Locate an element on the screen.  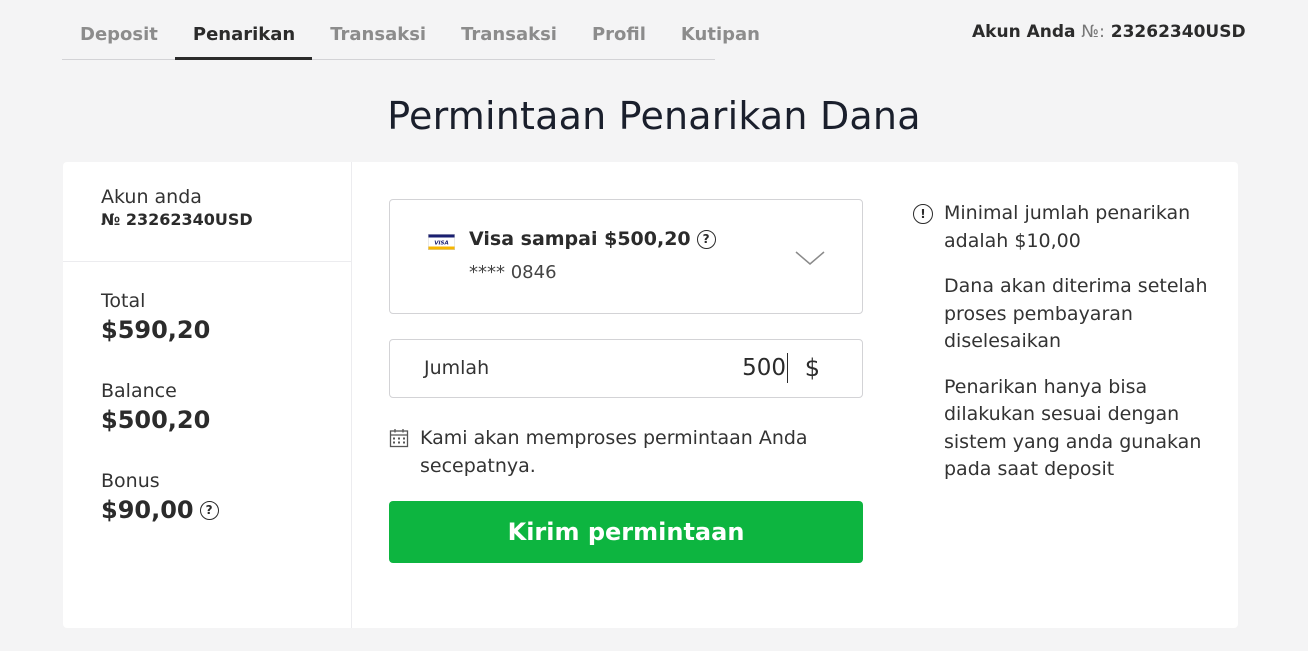
card-number-masked: **** 0846 is located at coordinates (513, 272).